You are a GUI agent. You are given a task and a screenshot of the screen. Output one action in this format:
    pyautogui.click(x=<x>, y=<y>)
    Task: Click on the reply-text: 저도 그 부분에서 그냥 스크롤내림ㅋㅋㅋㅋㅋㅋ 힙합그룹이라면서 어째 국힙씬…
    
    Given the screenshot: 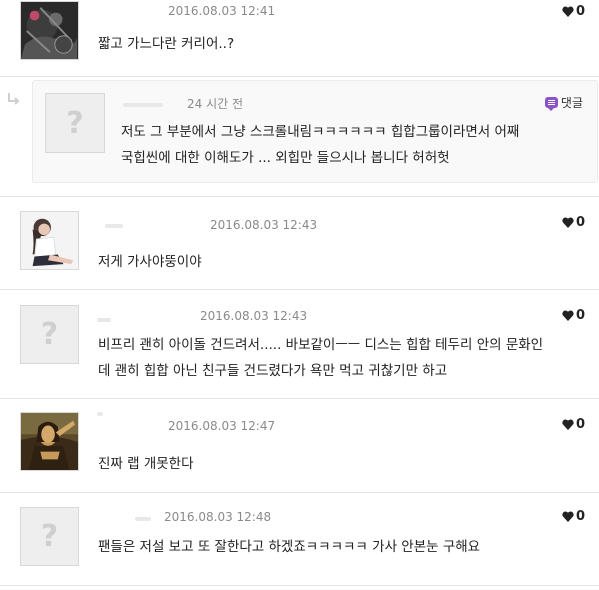 What is the action you would take?
    pyautogui.click(x=320, y=145)
    